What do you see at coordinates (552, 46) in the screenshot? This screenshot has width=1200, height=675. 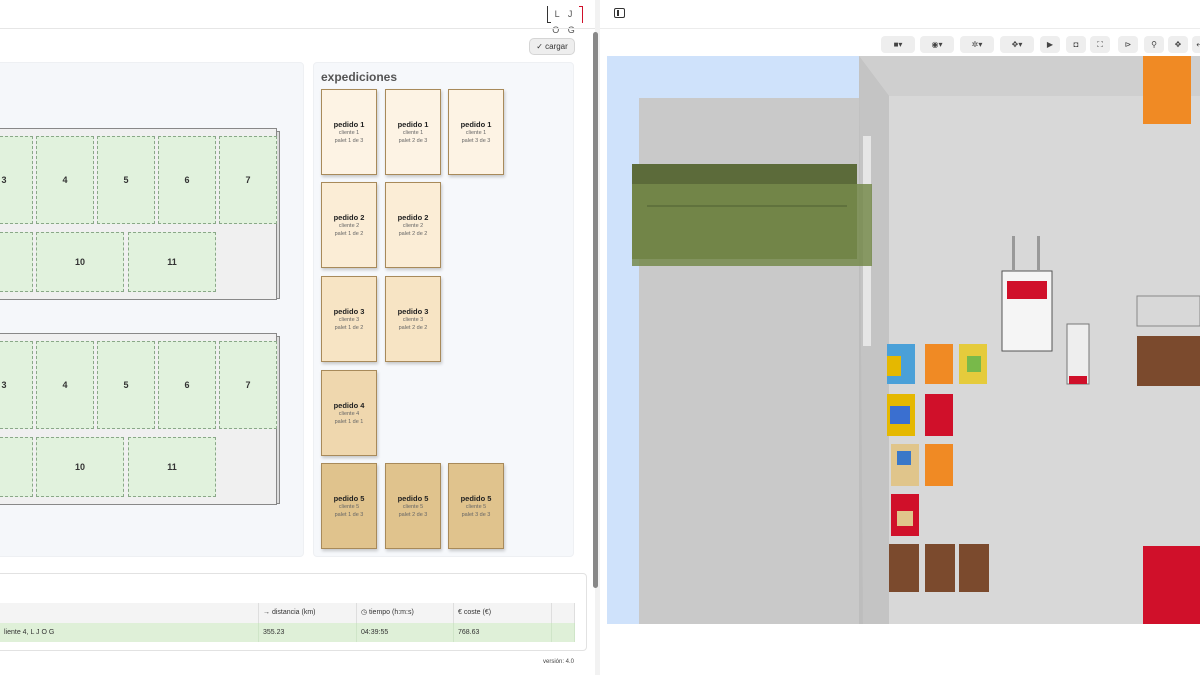 I see `cargar-button: ✓ cargar` at bounding box center [552, 46].